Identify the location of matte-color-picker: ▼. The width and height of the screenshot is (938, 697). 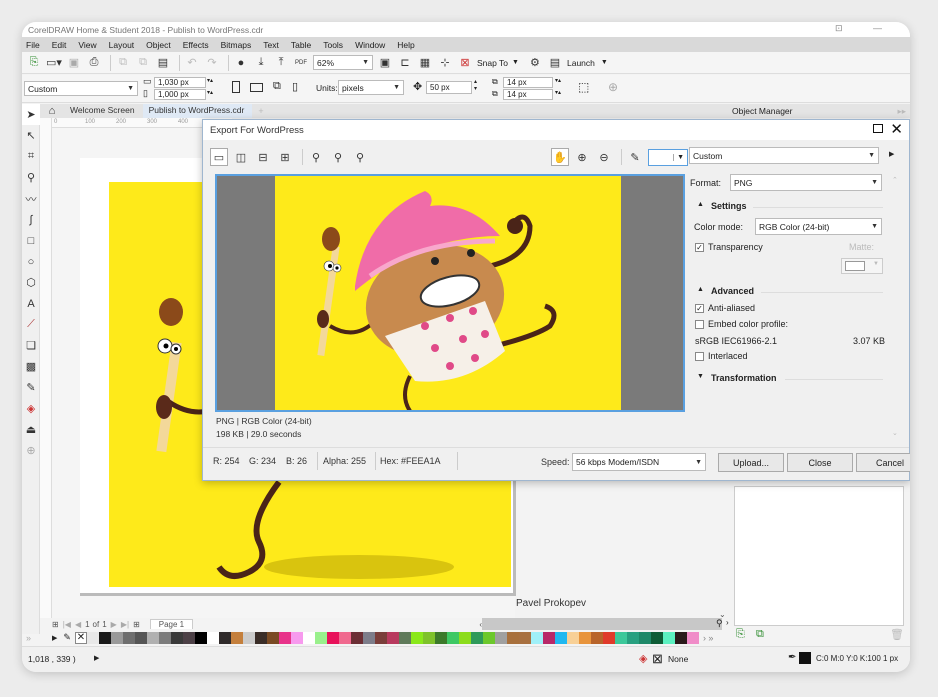
(668, 157).